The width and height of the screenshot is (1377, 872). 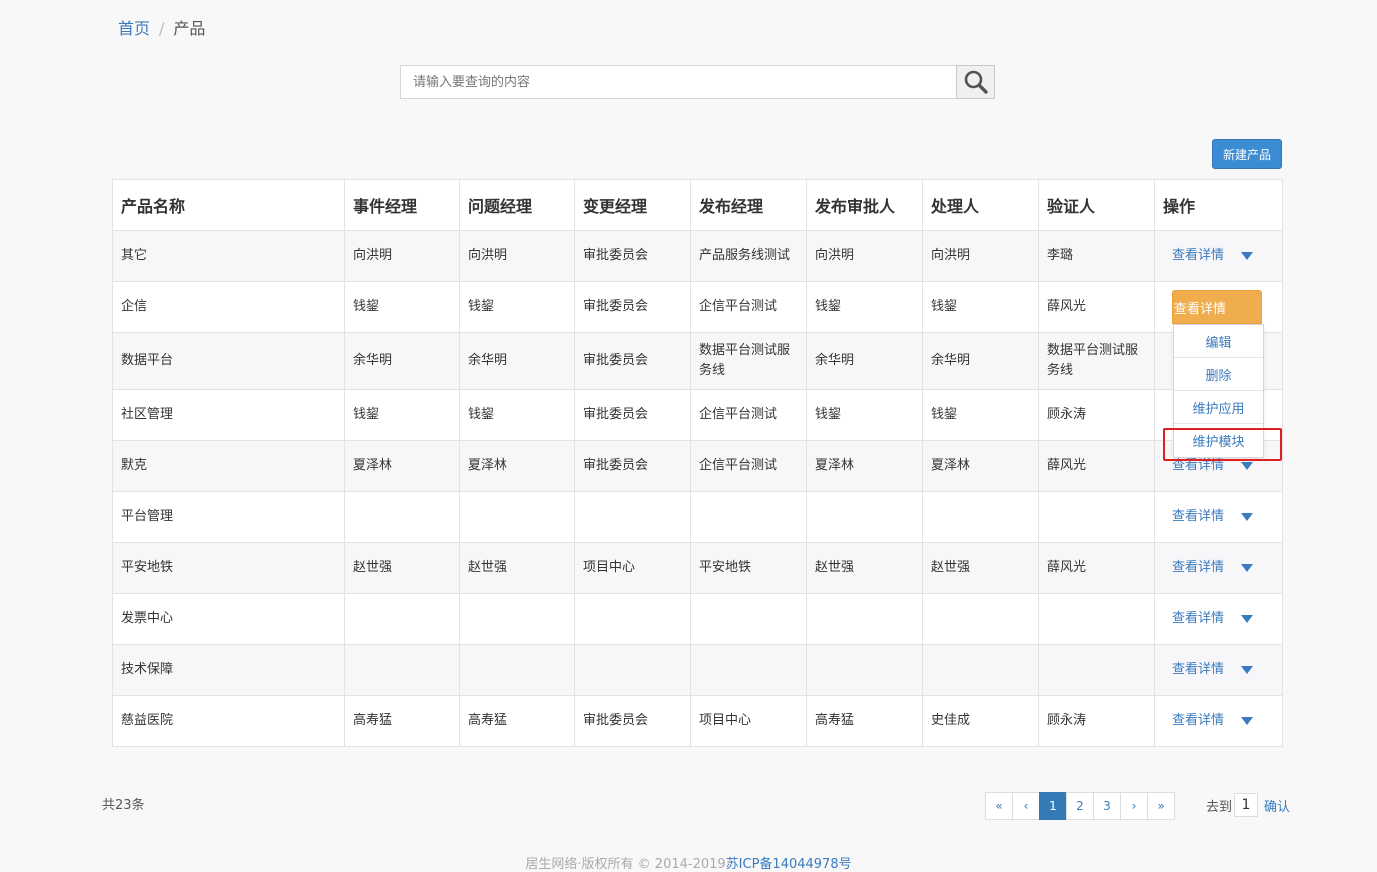 What do you see at coordinates (228, 415) in the screenshot?
I see `cell-product-name: 社区管理` at bounding box center [228, 415].